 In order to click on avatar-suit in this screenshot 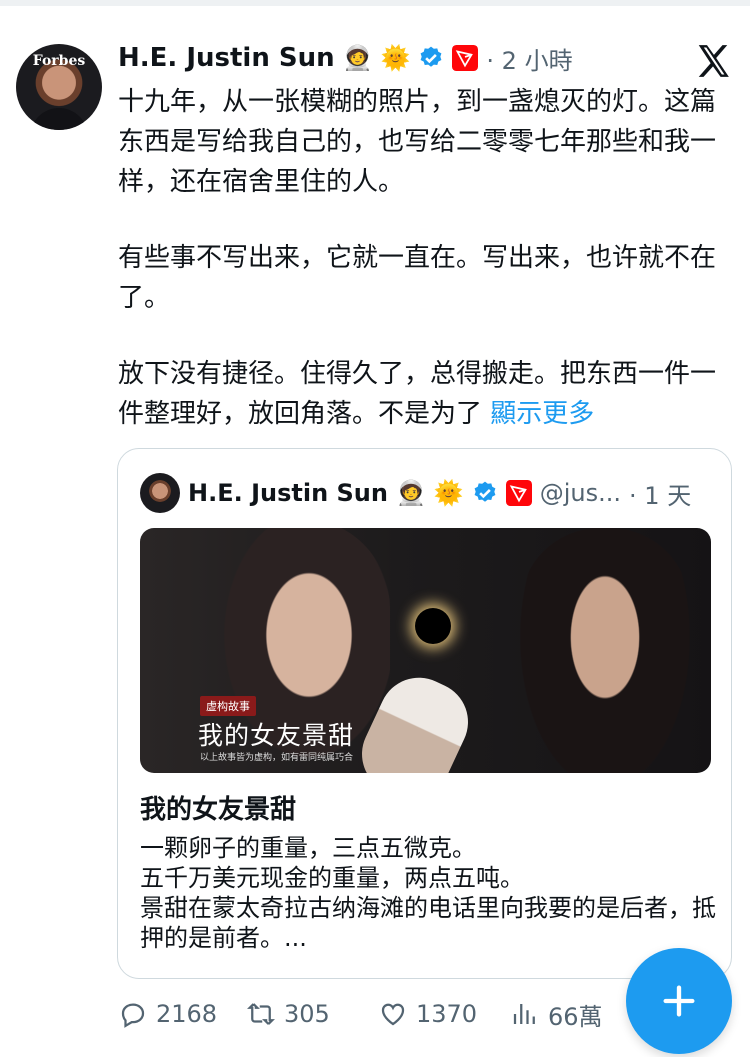, I will do `click(59, 119)`.